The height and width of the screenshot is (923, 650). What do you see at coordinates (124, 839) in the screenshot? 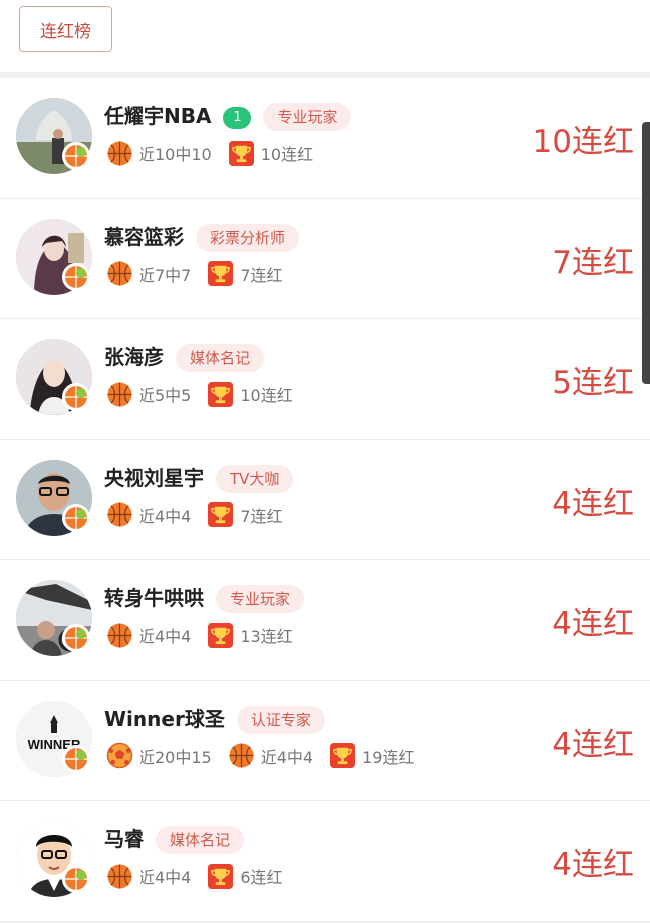
I see `expert-name: 马睿` at bounding box center [124, 839].